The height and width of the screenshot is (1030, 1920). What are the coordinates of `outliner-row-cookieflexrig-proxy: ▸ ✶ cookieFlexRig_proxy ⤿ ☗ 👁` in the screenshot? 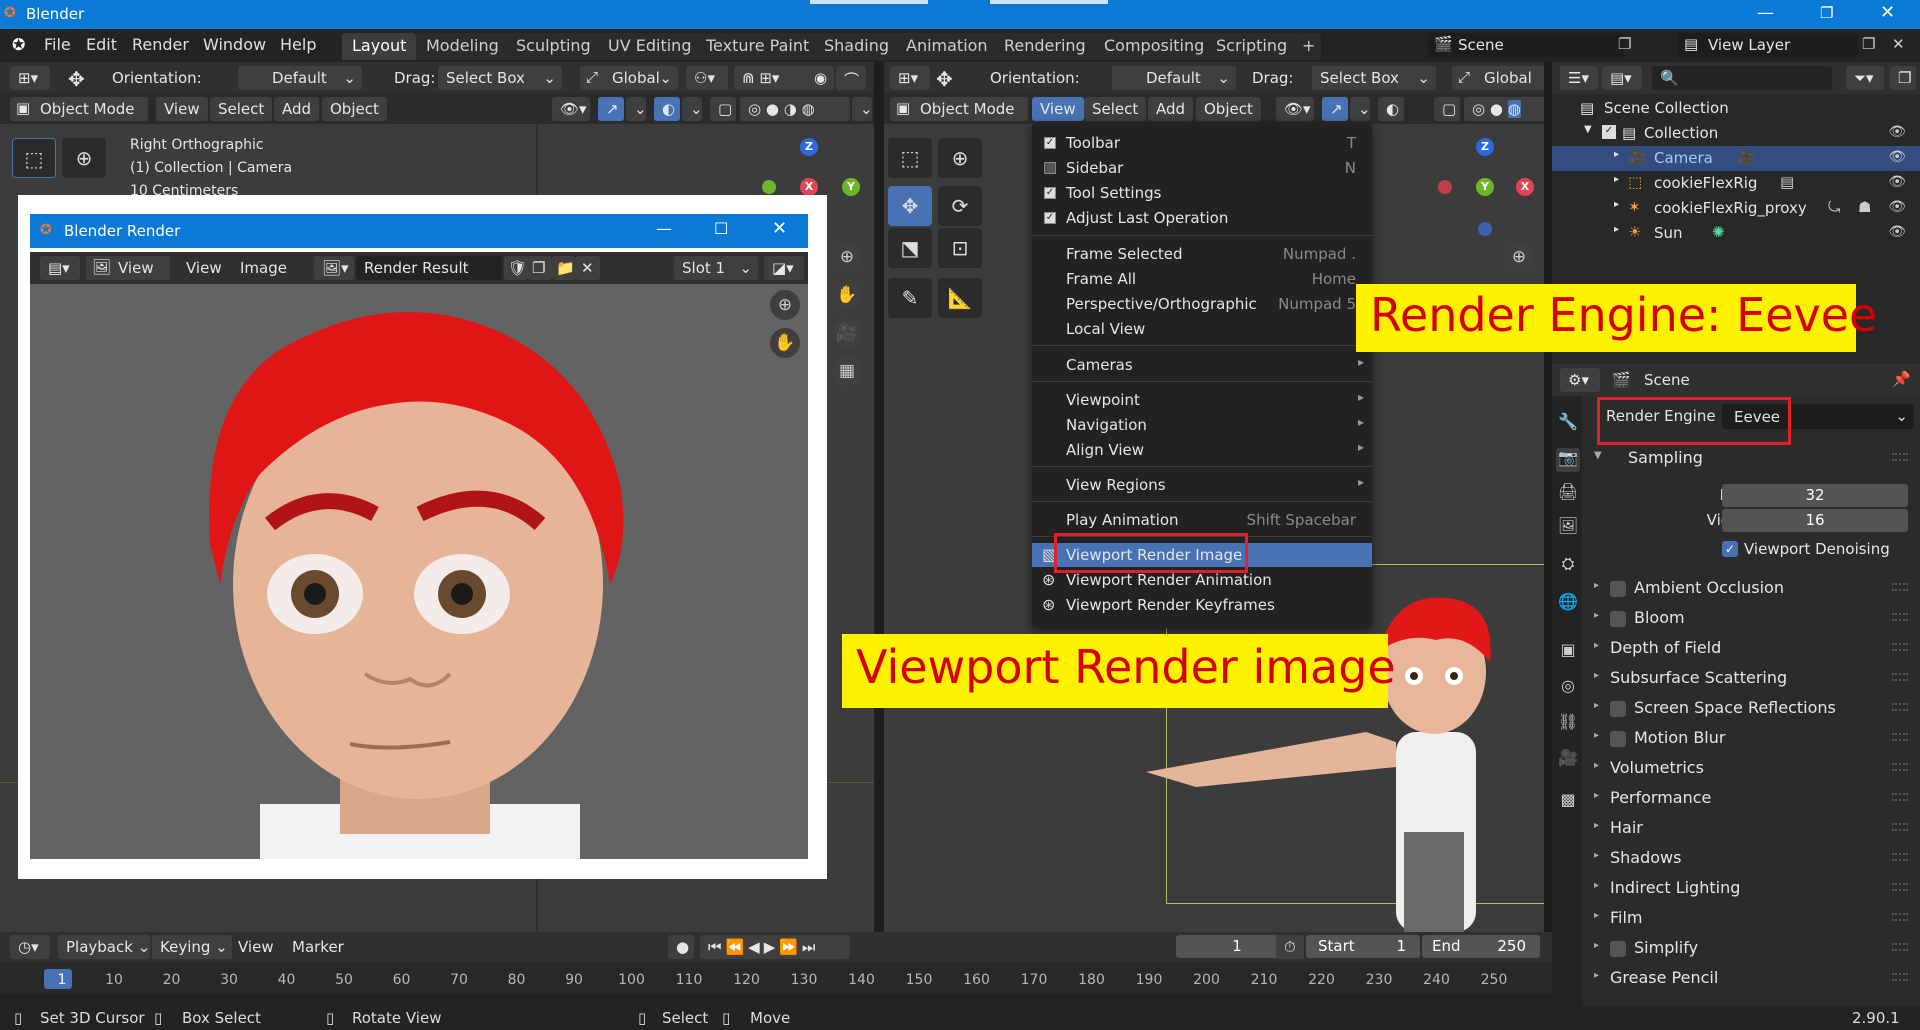 It's located at (1736, 208).